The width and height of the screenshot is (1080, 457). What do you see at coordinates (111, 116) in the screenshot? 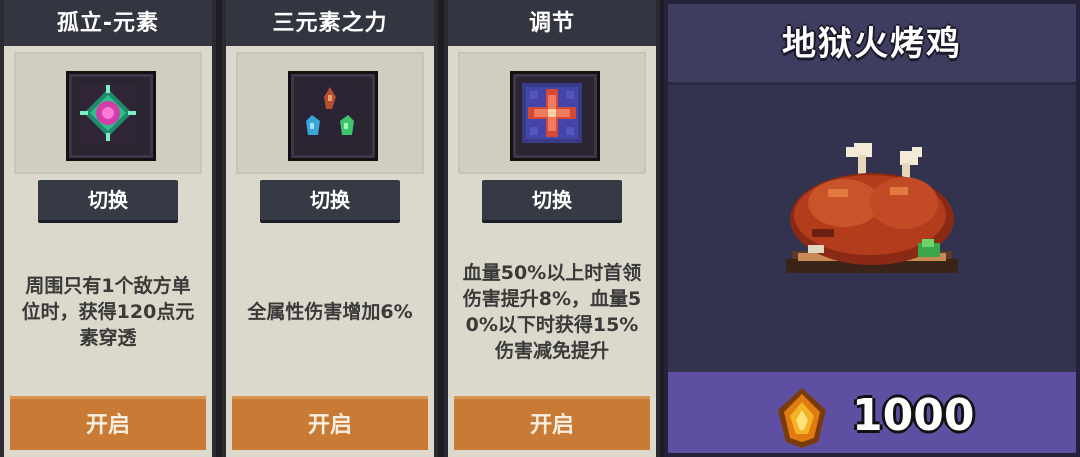
I see `isolated-element-icon` at bounding box center [111, 116].